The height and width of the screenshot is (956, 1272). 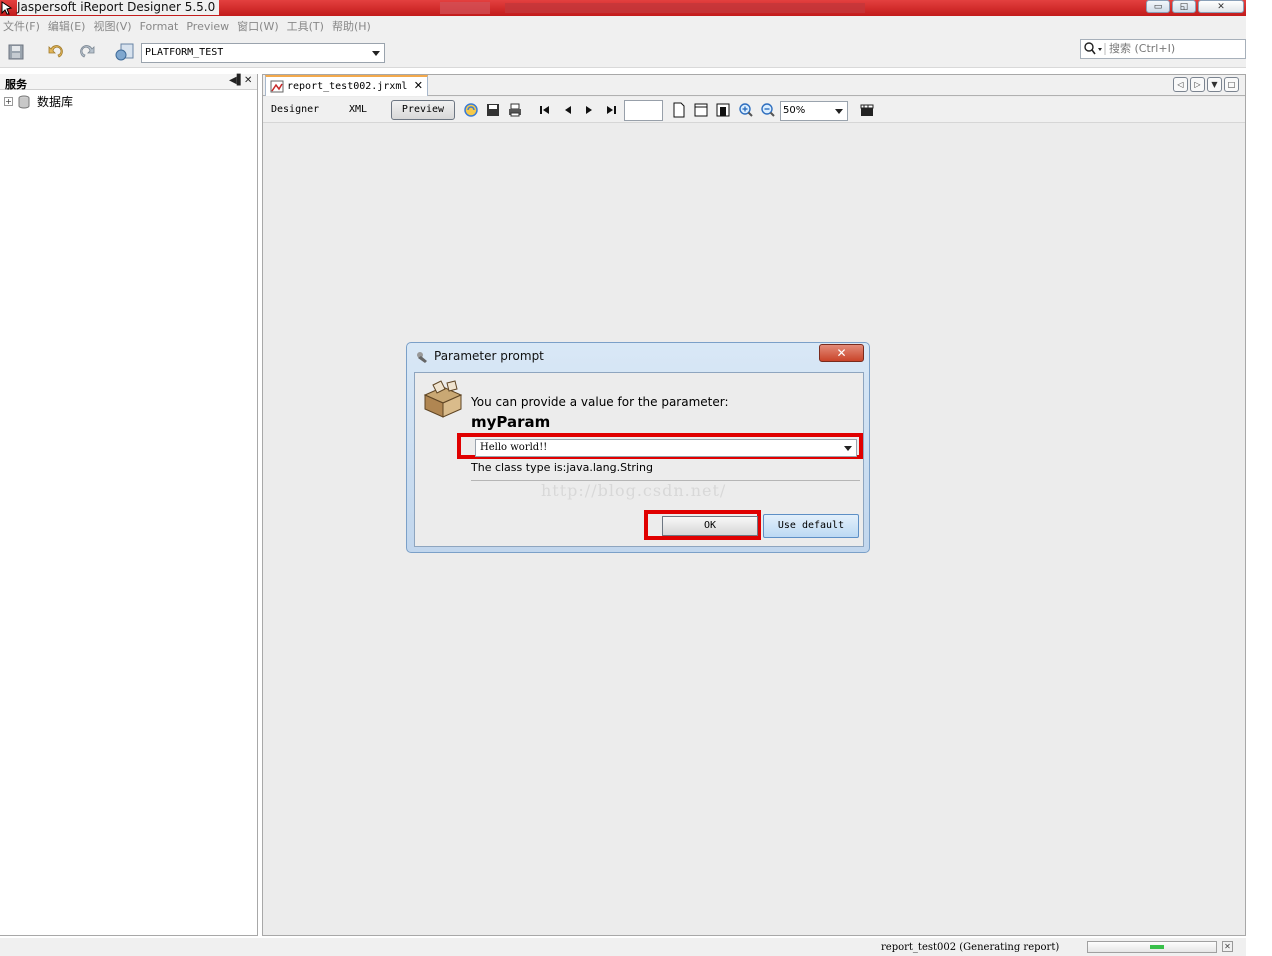 I want to click on fit-page-icon, so click(x=723, y=110).